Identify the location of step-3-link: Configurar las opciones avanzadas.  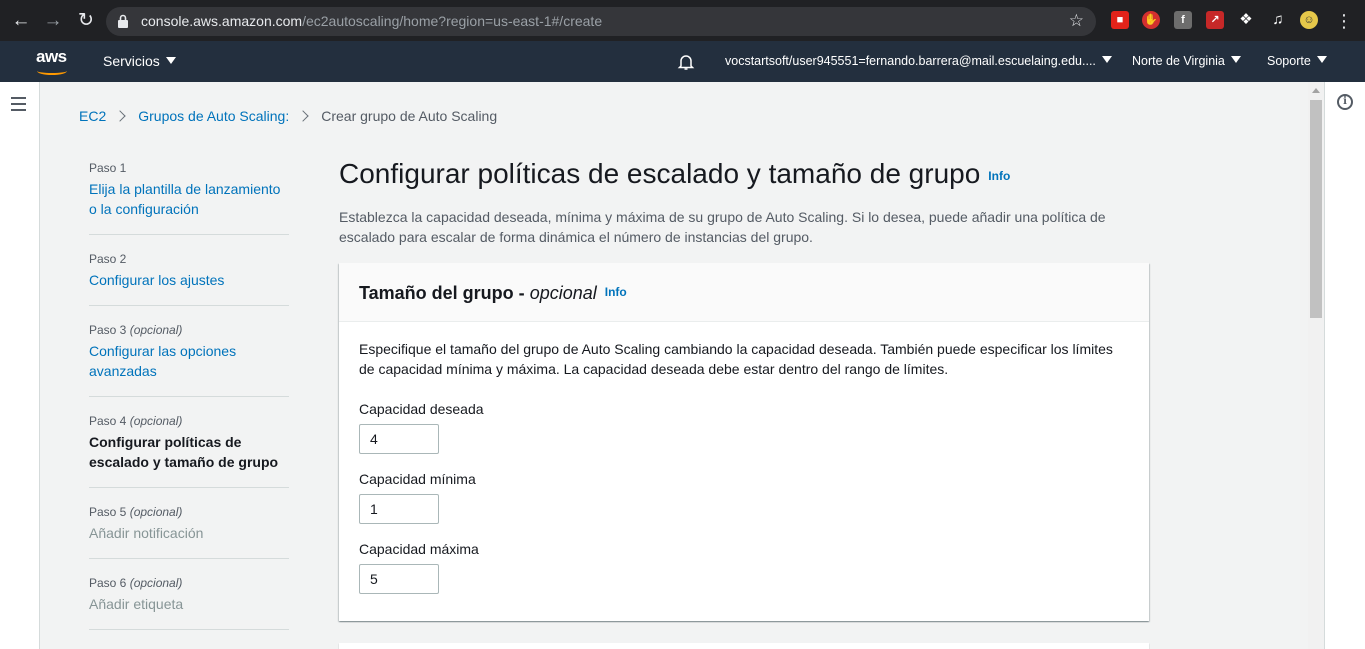
(189, 361).